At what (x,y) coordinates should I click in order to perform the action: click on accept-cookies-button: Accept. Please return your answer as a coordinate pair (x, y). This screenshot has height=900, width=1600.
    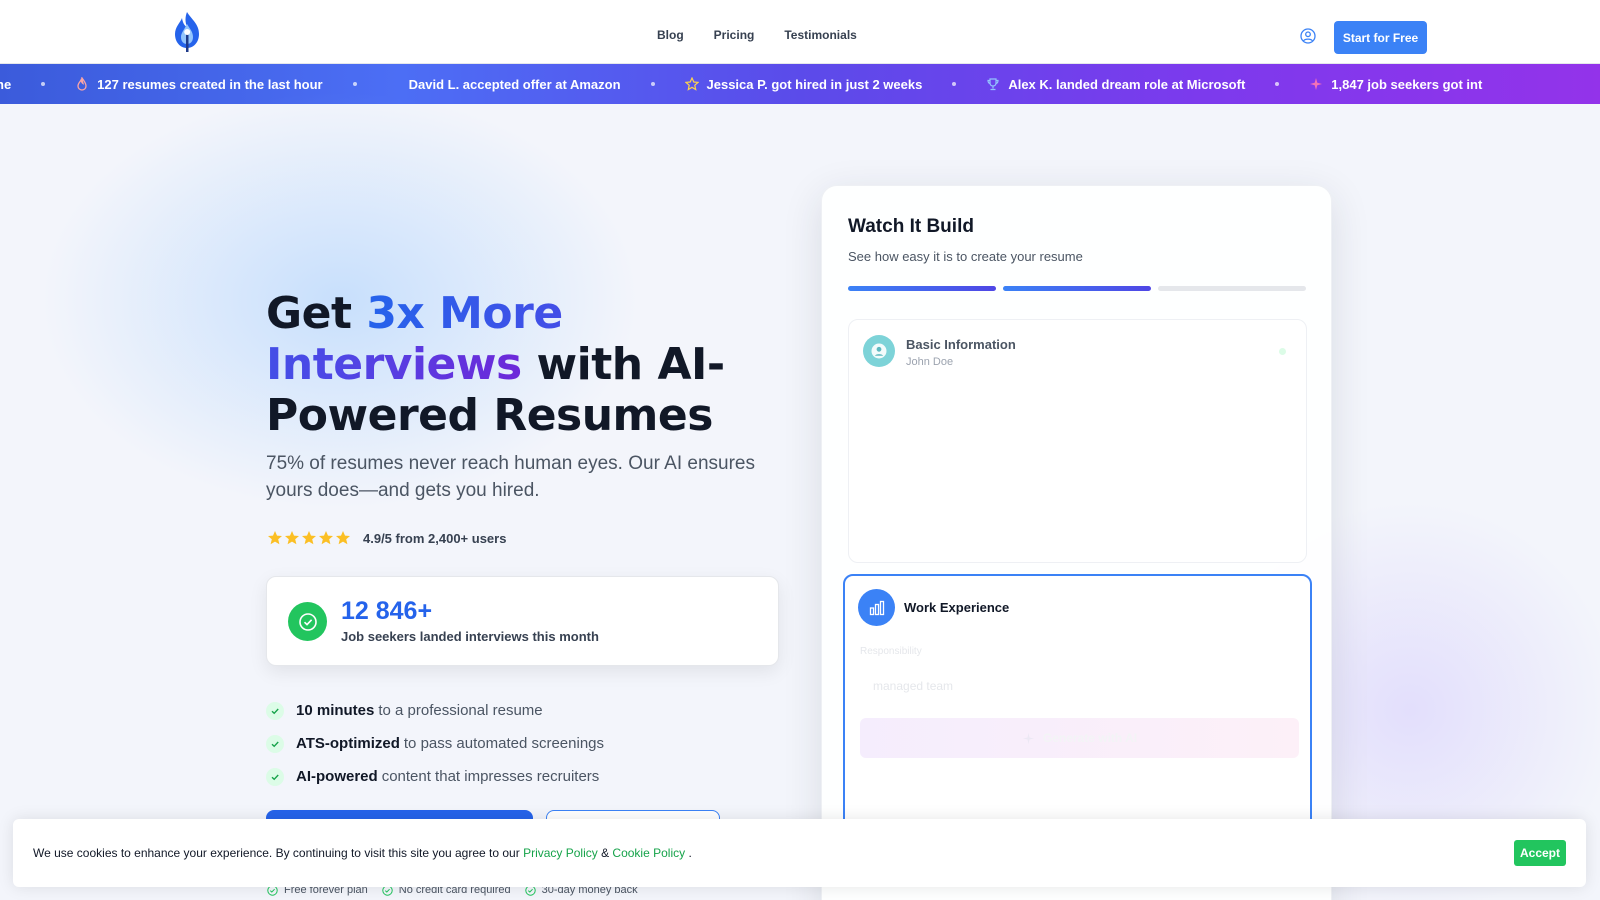
    Looking at the image, I should click on (1540, 853).